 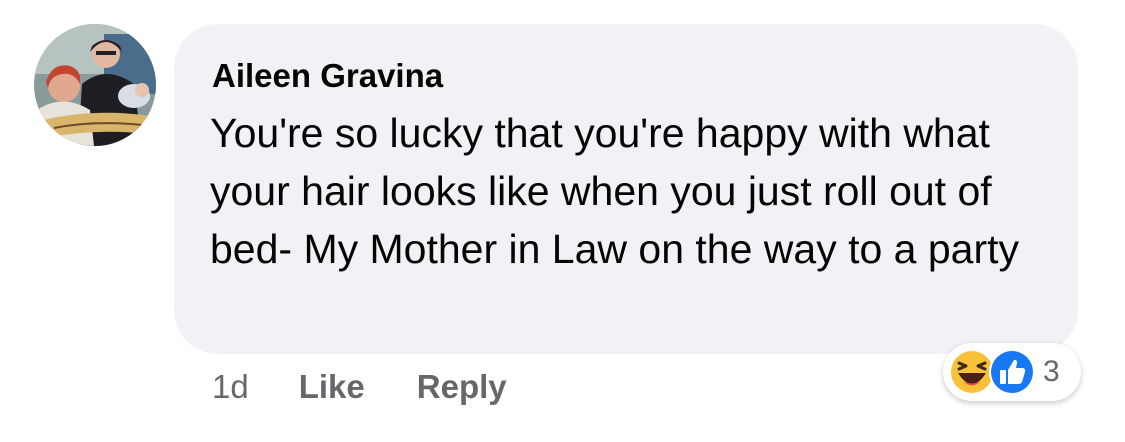 I want to click on reply-button: Reply, so click(x=462, y=387).